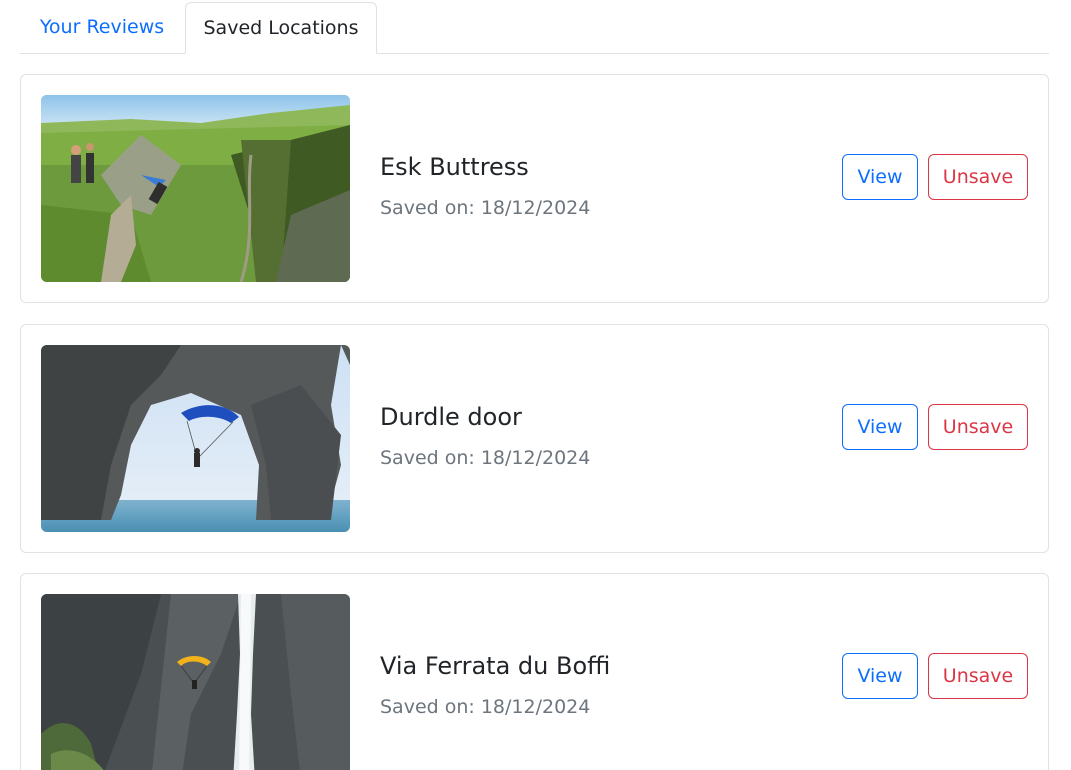 The width and height of the screenshot is (1071, 770). I want to click on location-title: Durdle door, so click(451, 417).